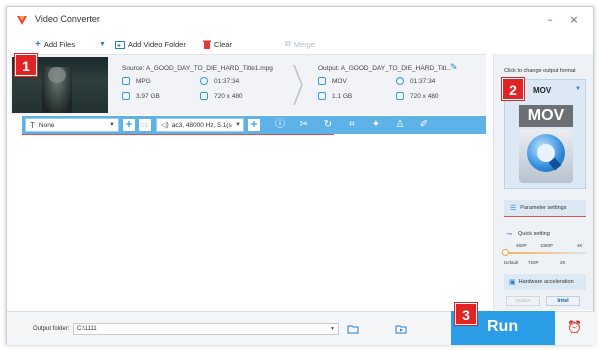  I want to click on subtitle-select: T None ▼, so click(72, 125).